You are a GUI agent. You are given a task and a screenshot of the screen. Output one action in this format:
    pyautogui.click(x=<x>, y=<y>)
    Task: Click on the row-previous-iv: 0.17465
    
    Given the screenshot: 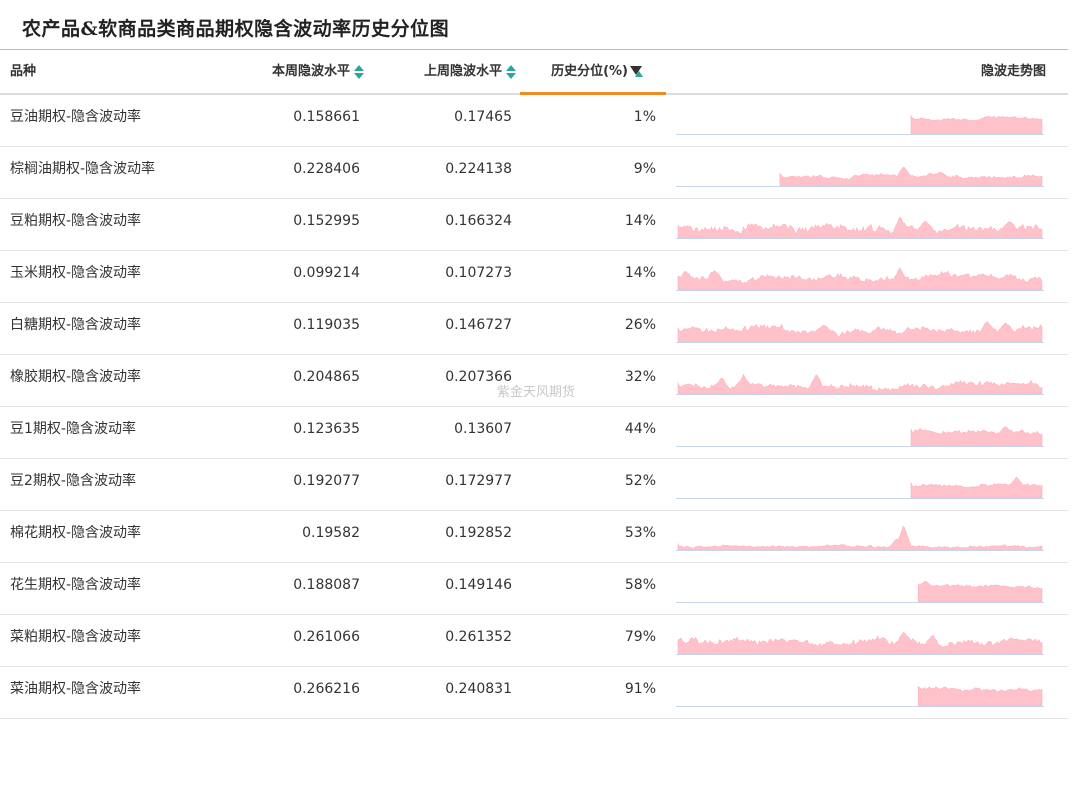 What is the action you would take?
    pyautogui.click(x=483, y=117)
    